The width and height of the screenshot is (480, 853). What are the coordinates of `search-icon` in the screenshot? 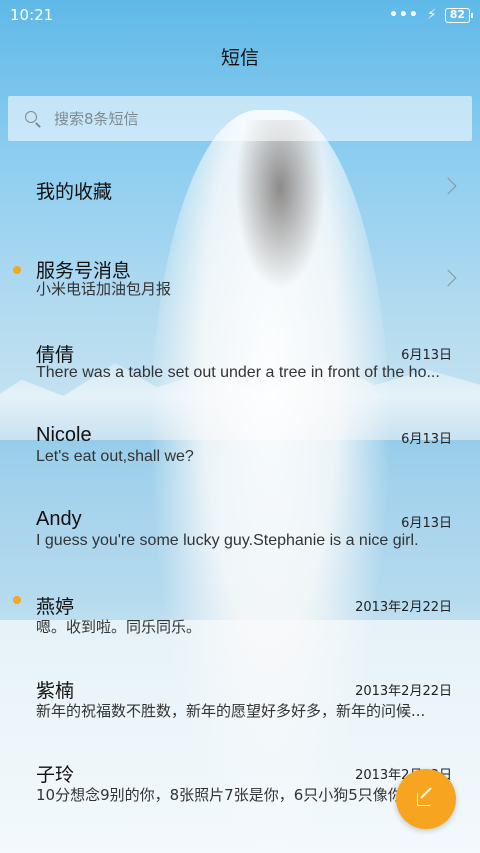 It's located at (33, 119).